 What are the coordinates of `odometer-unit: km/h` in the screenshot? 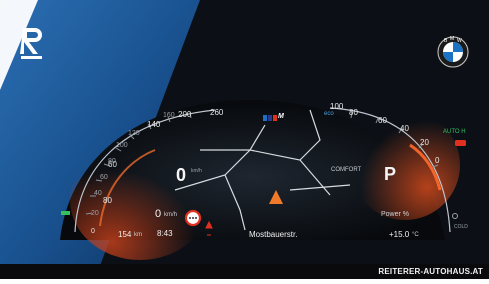 It's located at (171, 215).